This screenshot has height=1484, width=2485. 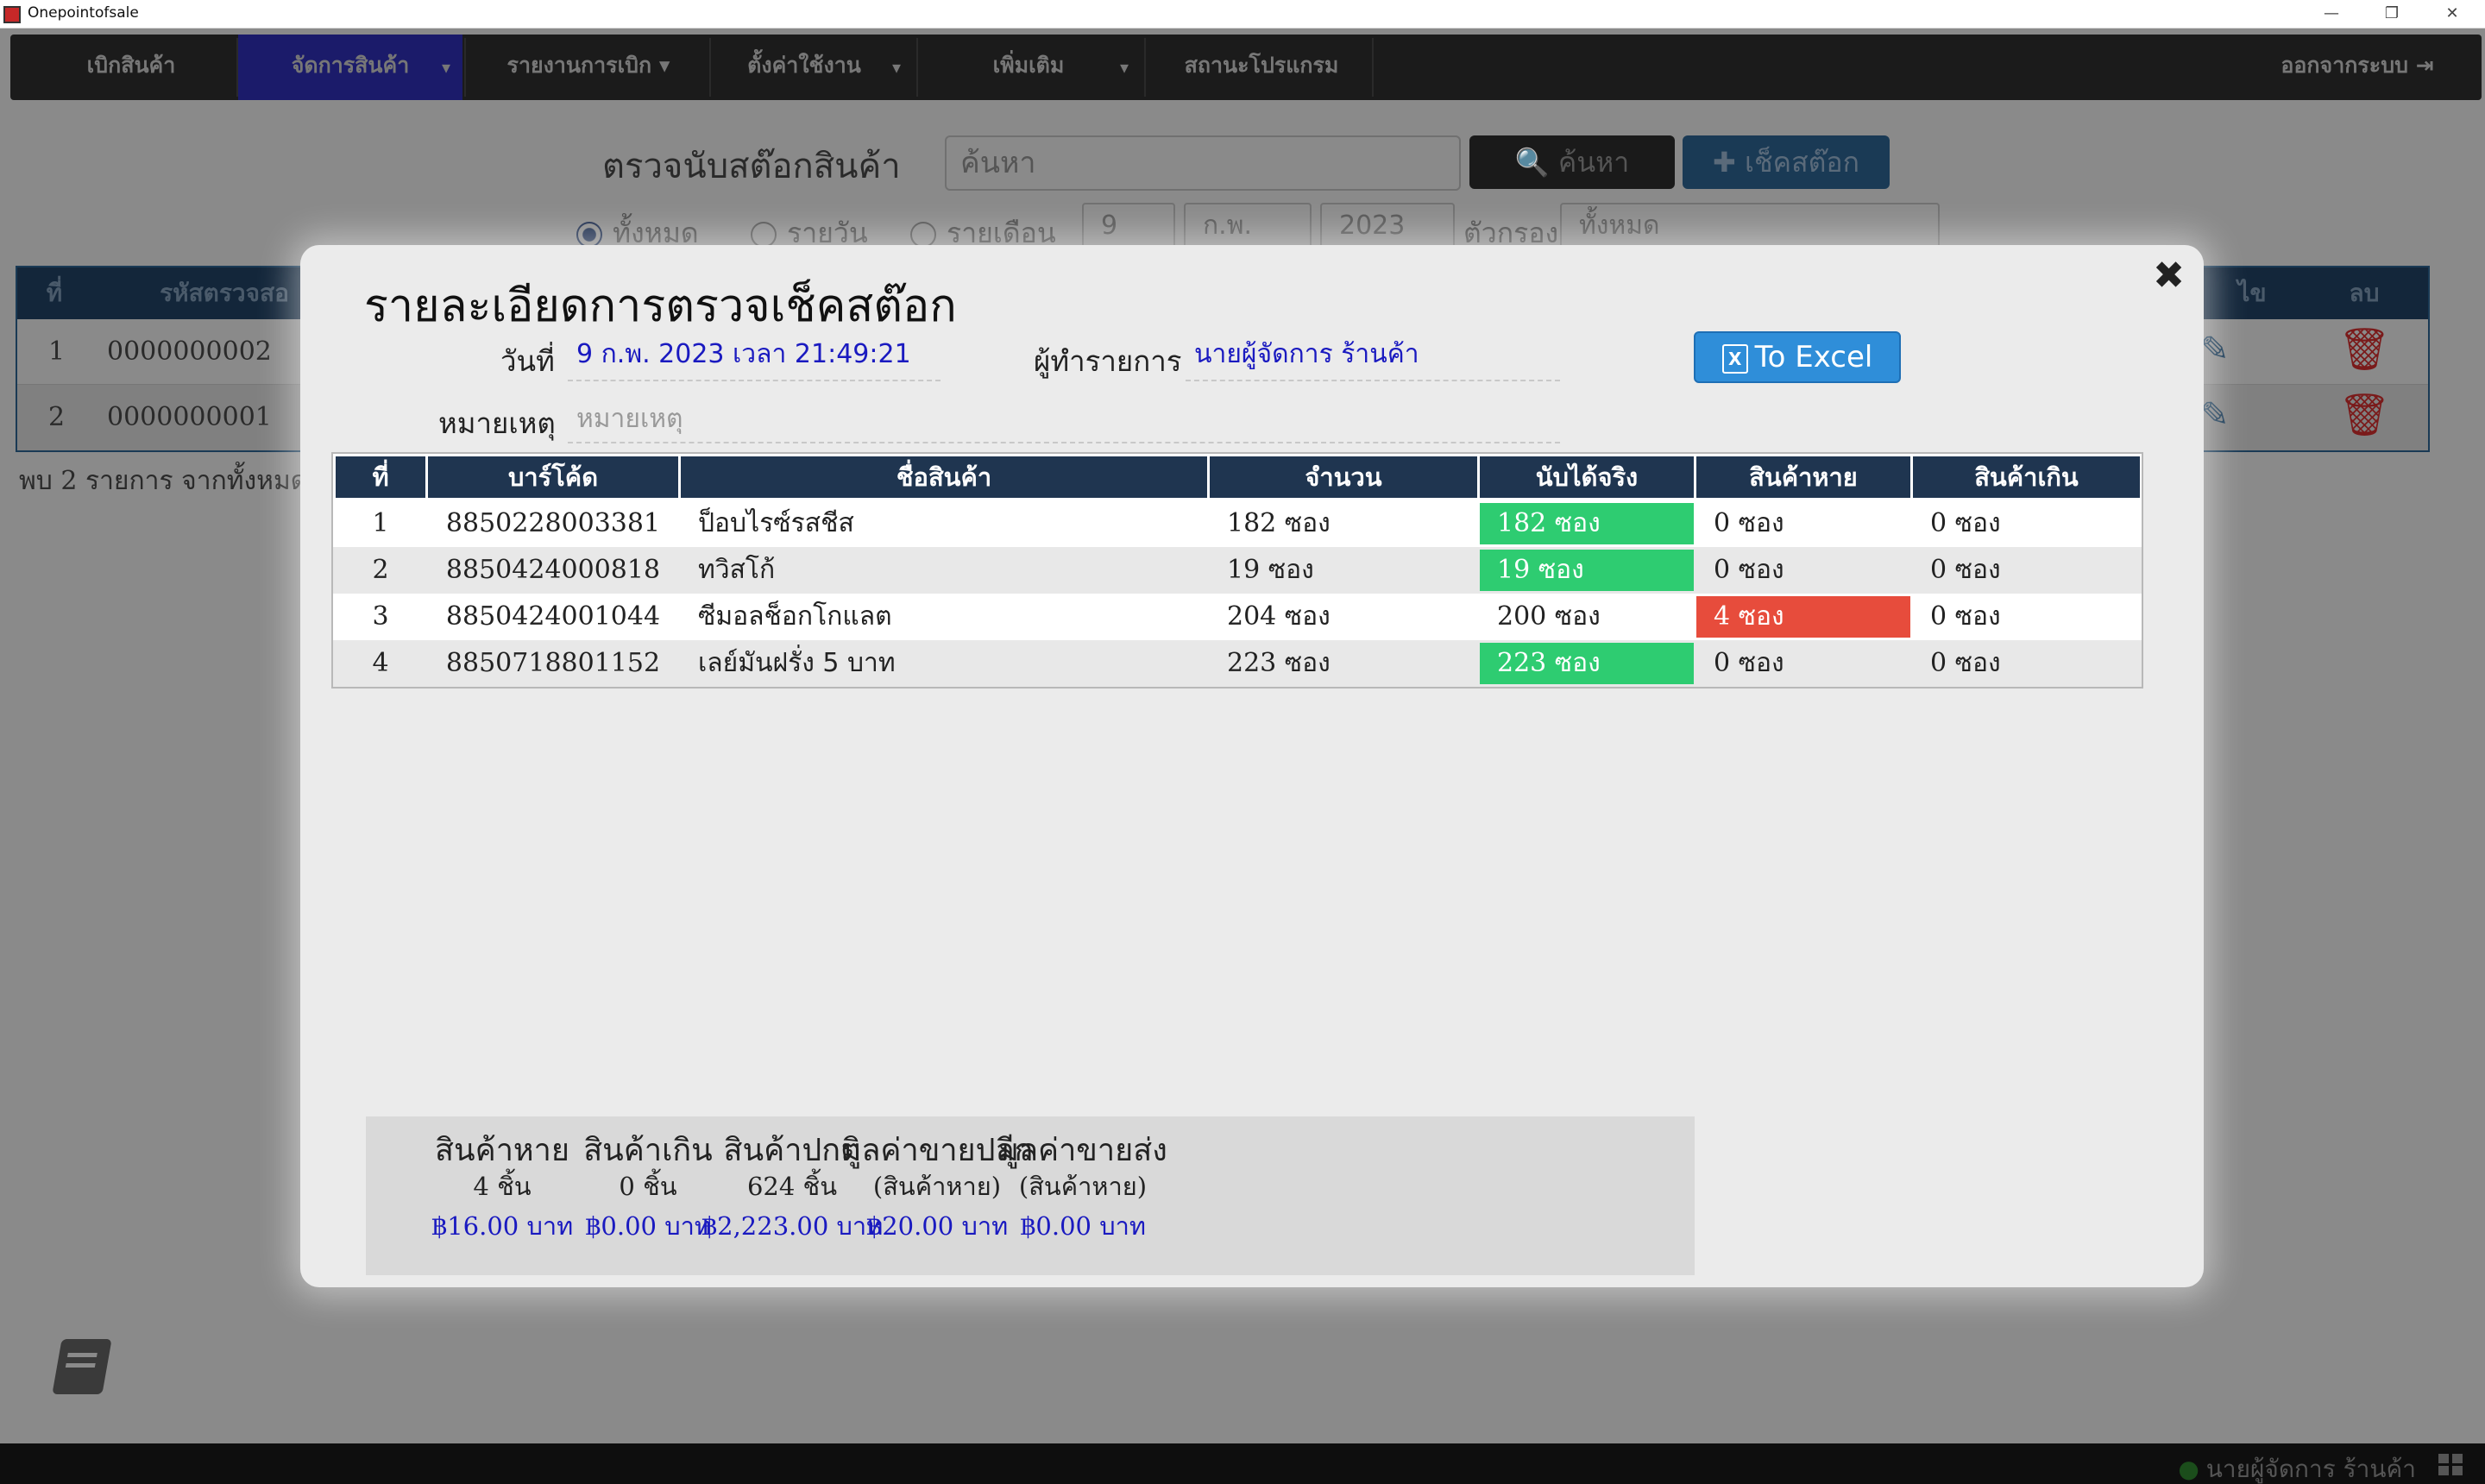 I want to click on row-number: 1, so click(x=57, y=351).